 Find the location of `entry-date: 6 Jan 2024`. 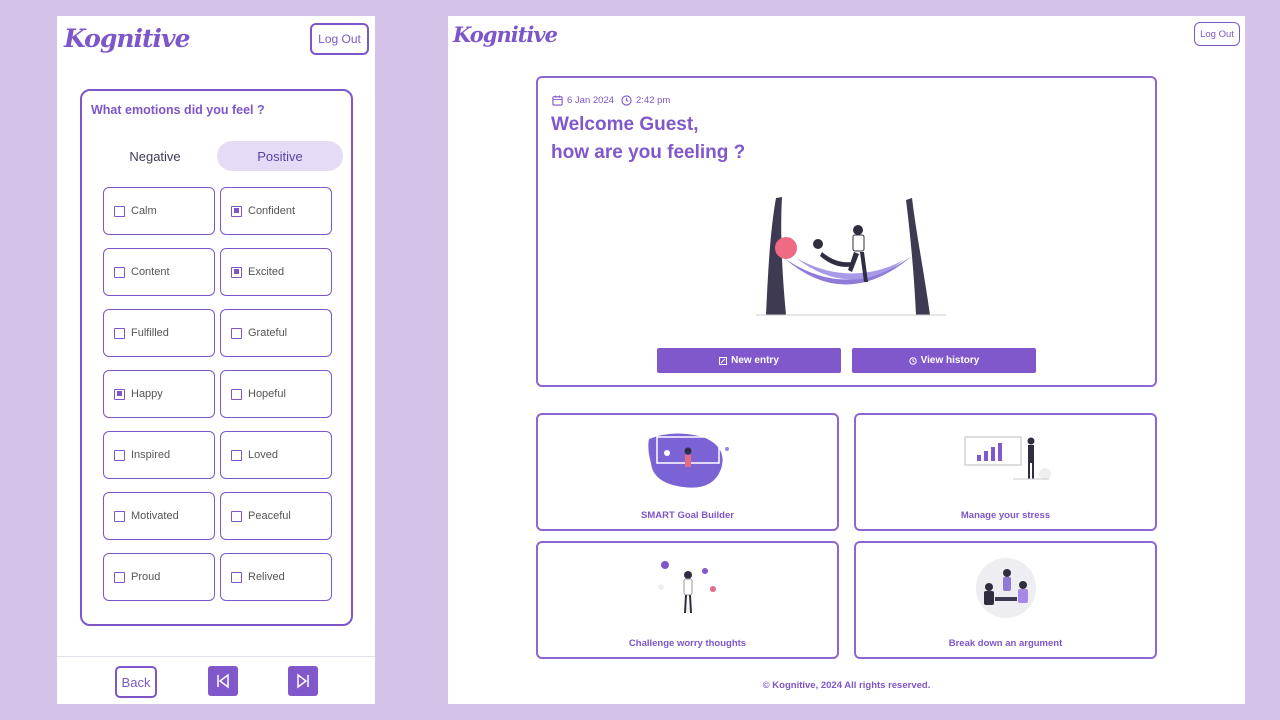

entry-date: 6 Jan 2024 is located at coordinates (591, 100).